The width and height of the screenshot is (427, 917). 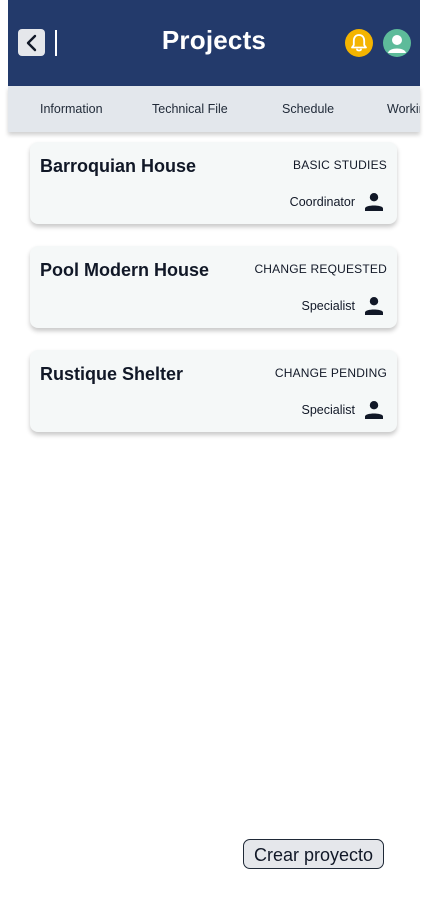 What do you see at coordinates (118, 166) in the screenshot?
I see `project-name: Barroquian House` at bounding box center [118, 166].